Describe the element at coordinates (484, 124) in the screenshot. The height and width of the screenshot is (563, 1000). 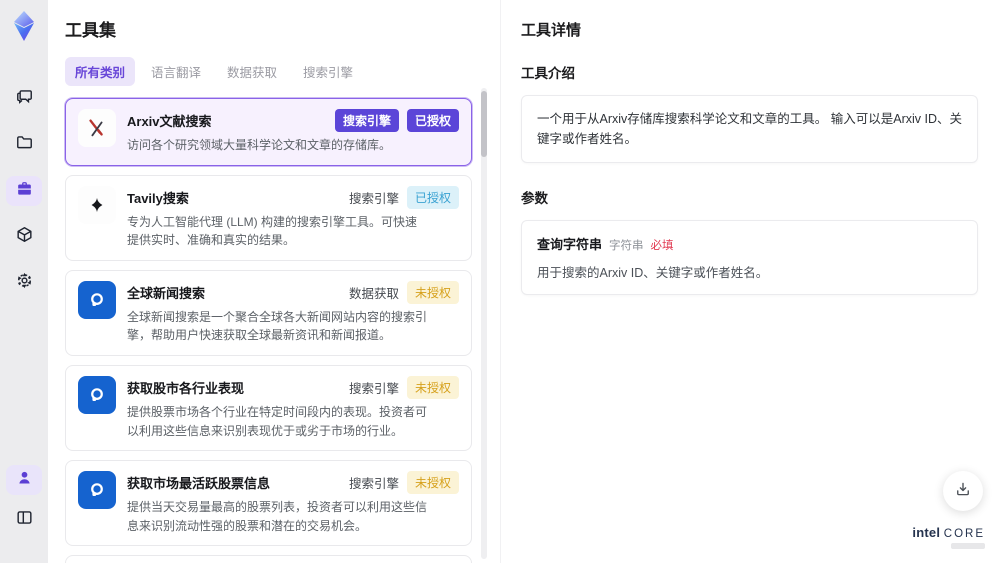
I see `scrollbar-thumb` at that location.